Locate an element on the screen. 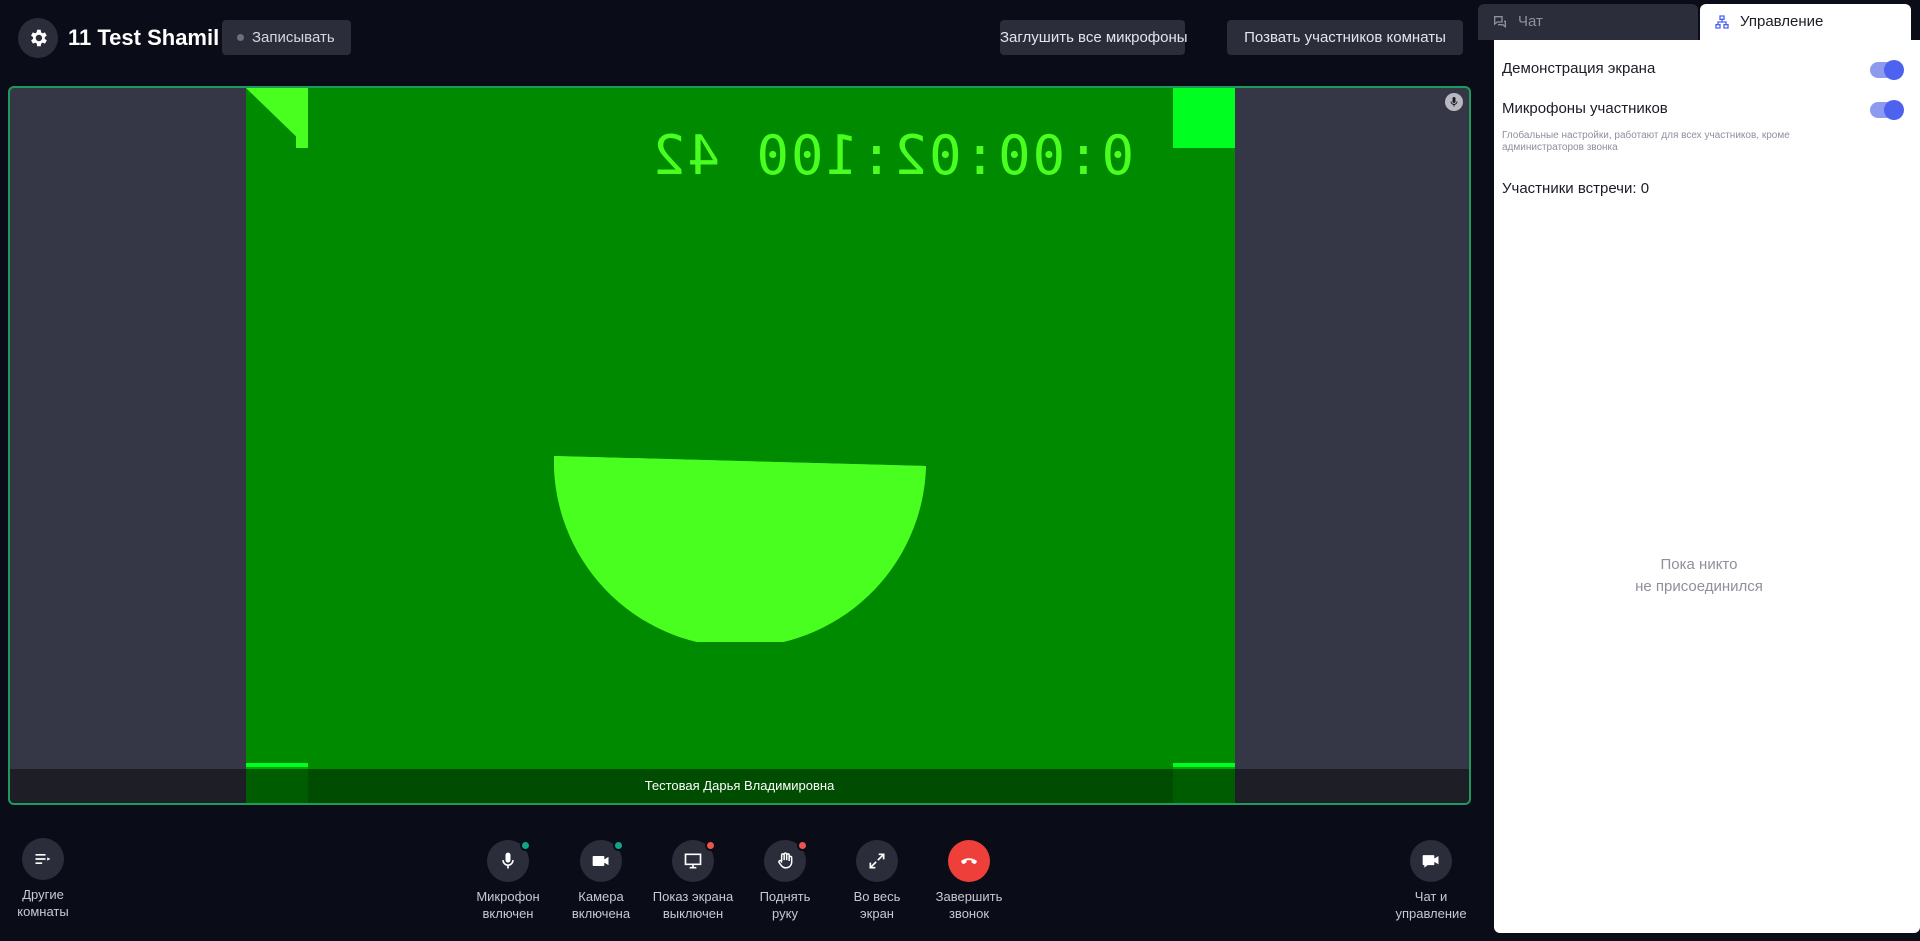 The width and height of the screenshot is (1920, 941). test-pattern-half-disc is located at coordinates (740, 549).